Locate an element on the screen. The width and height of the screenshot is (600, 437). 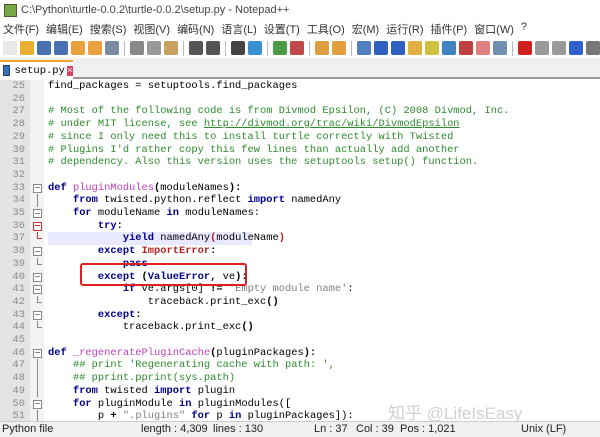
replace-icon is located at coordinates (255, 48).